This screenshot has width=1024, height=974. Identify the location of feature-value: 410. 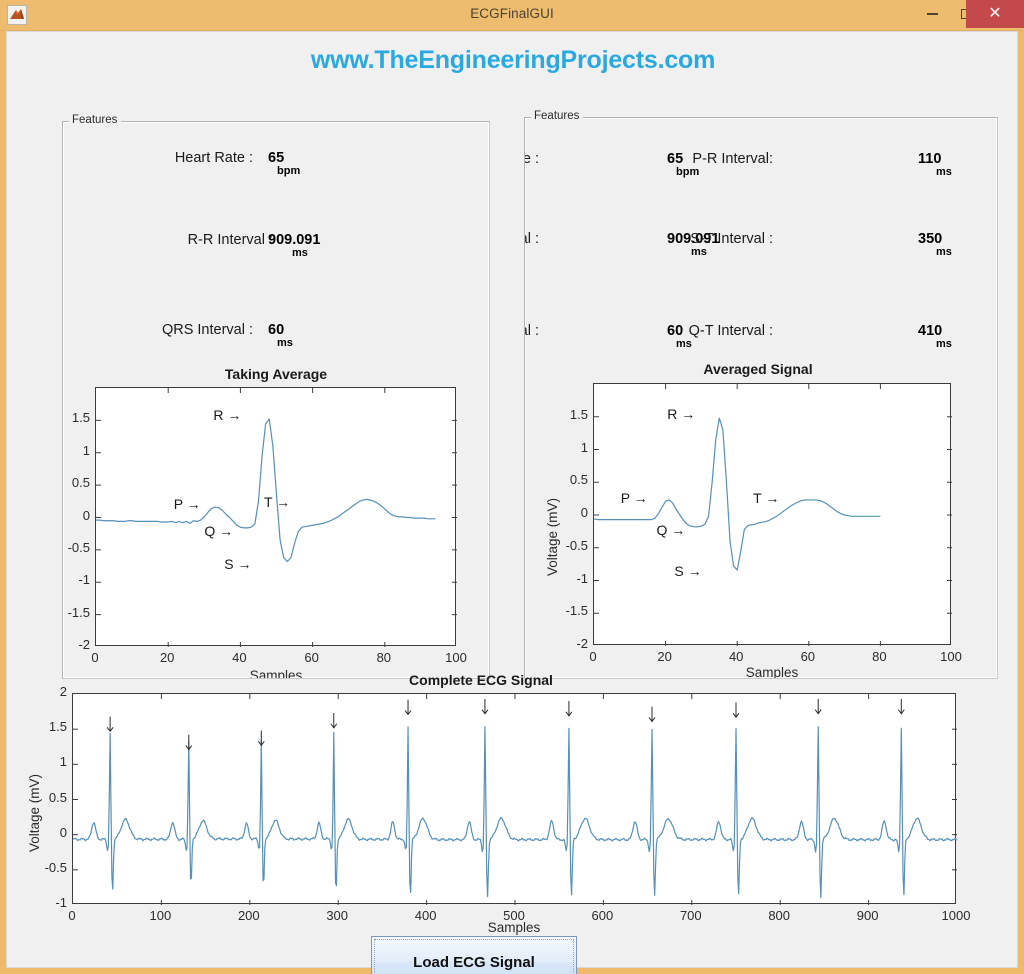
(930, 331).